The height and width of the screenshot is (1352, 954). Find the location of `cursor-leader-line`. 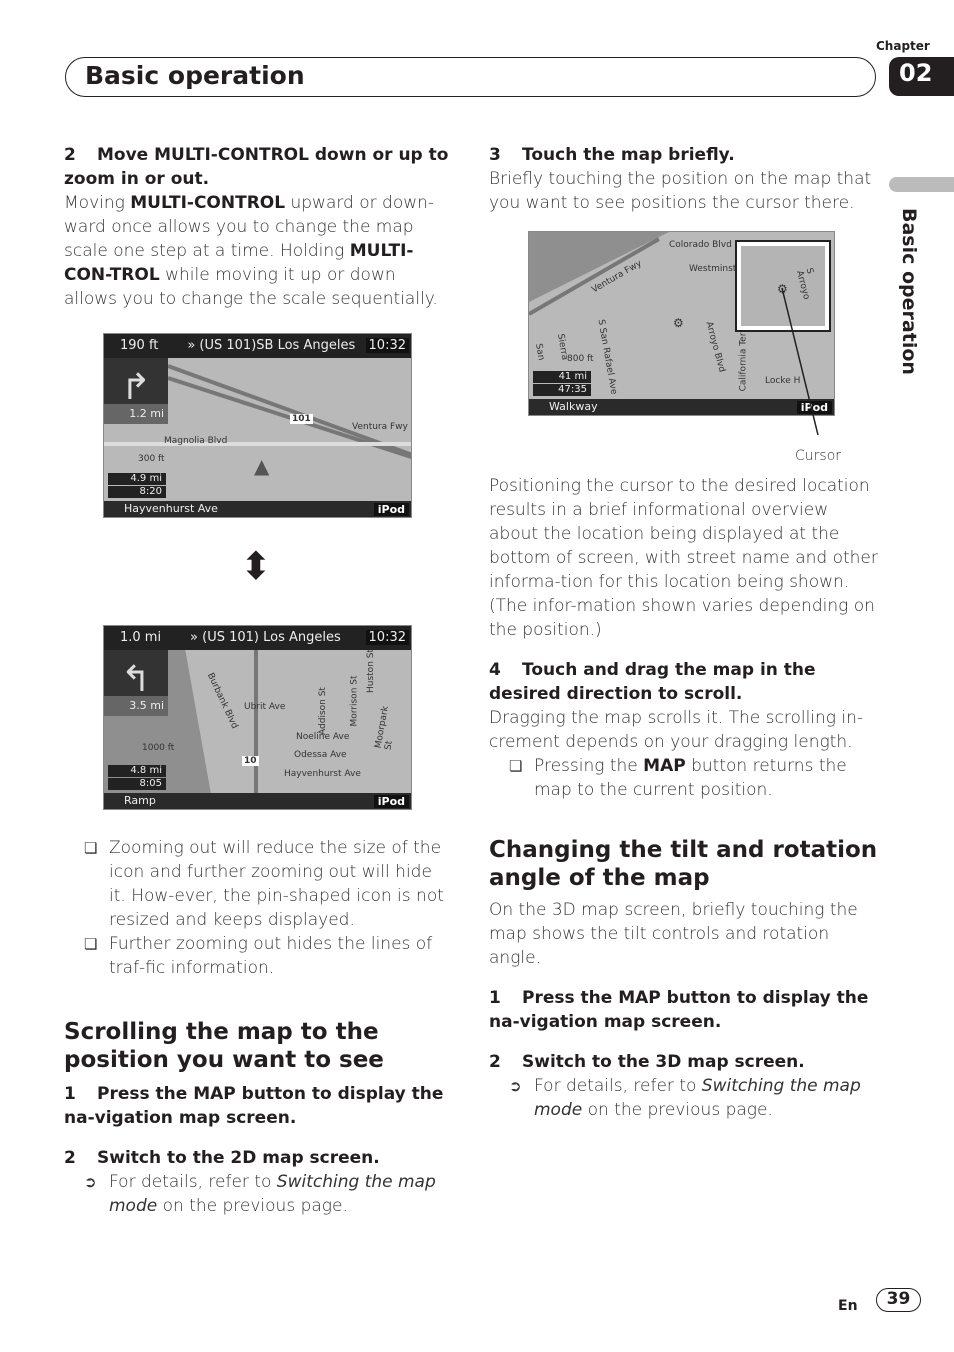

cursor-leader-line is located at coordinates (800, 361).